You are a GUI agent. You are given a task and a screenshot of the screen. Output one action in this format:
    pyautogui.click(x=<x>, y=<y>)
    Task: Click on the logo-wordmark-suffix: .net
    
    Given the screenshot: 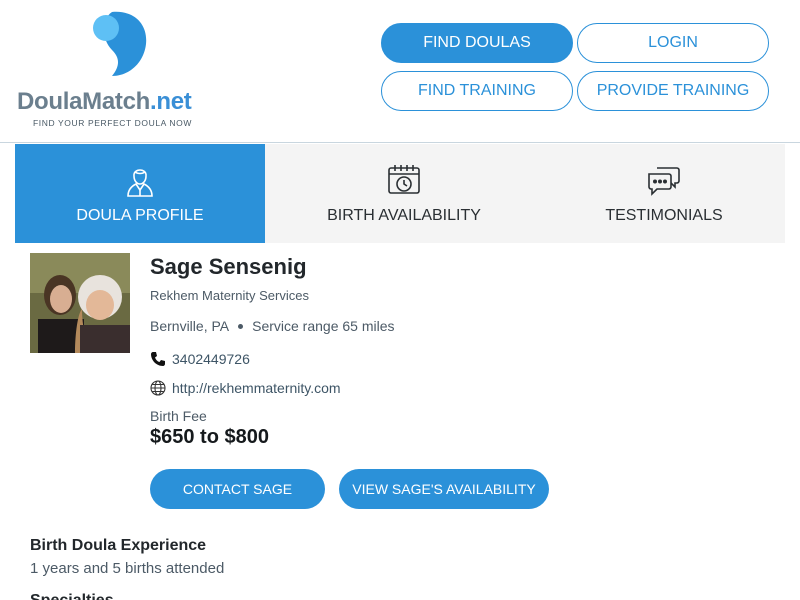 What is the action you would take?
    pyautogui.click(x=171, y=101)
    